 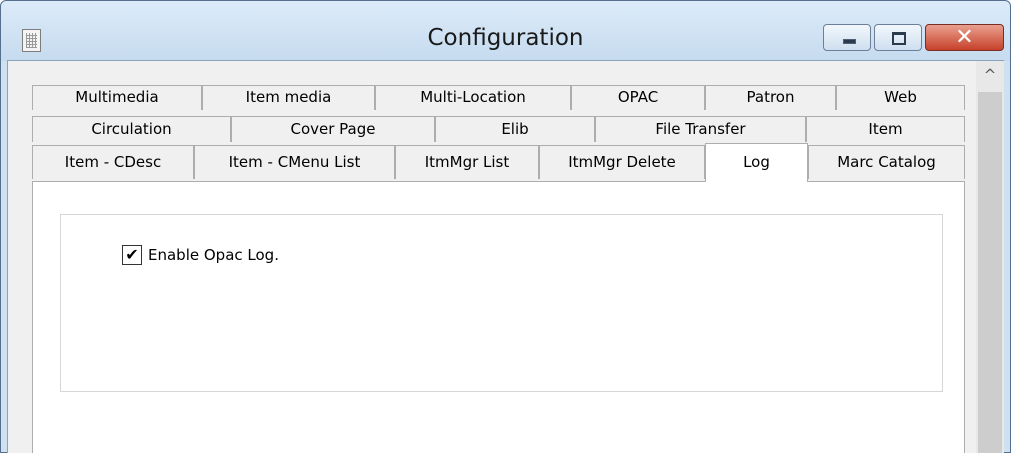 I want to click on maximize-button, so click(x=898, y=37).